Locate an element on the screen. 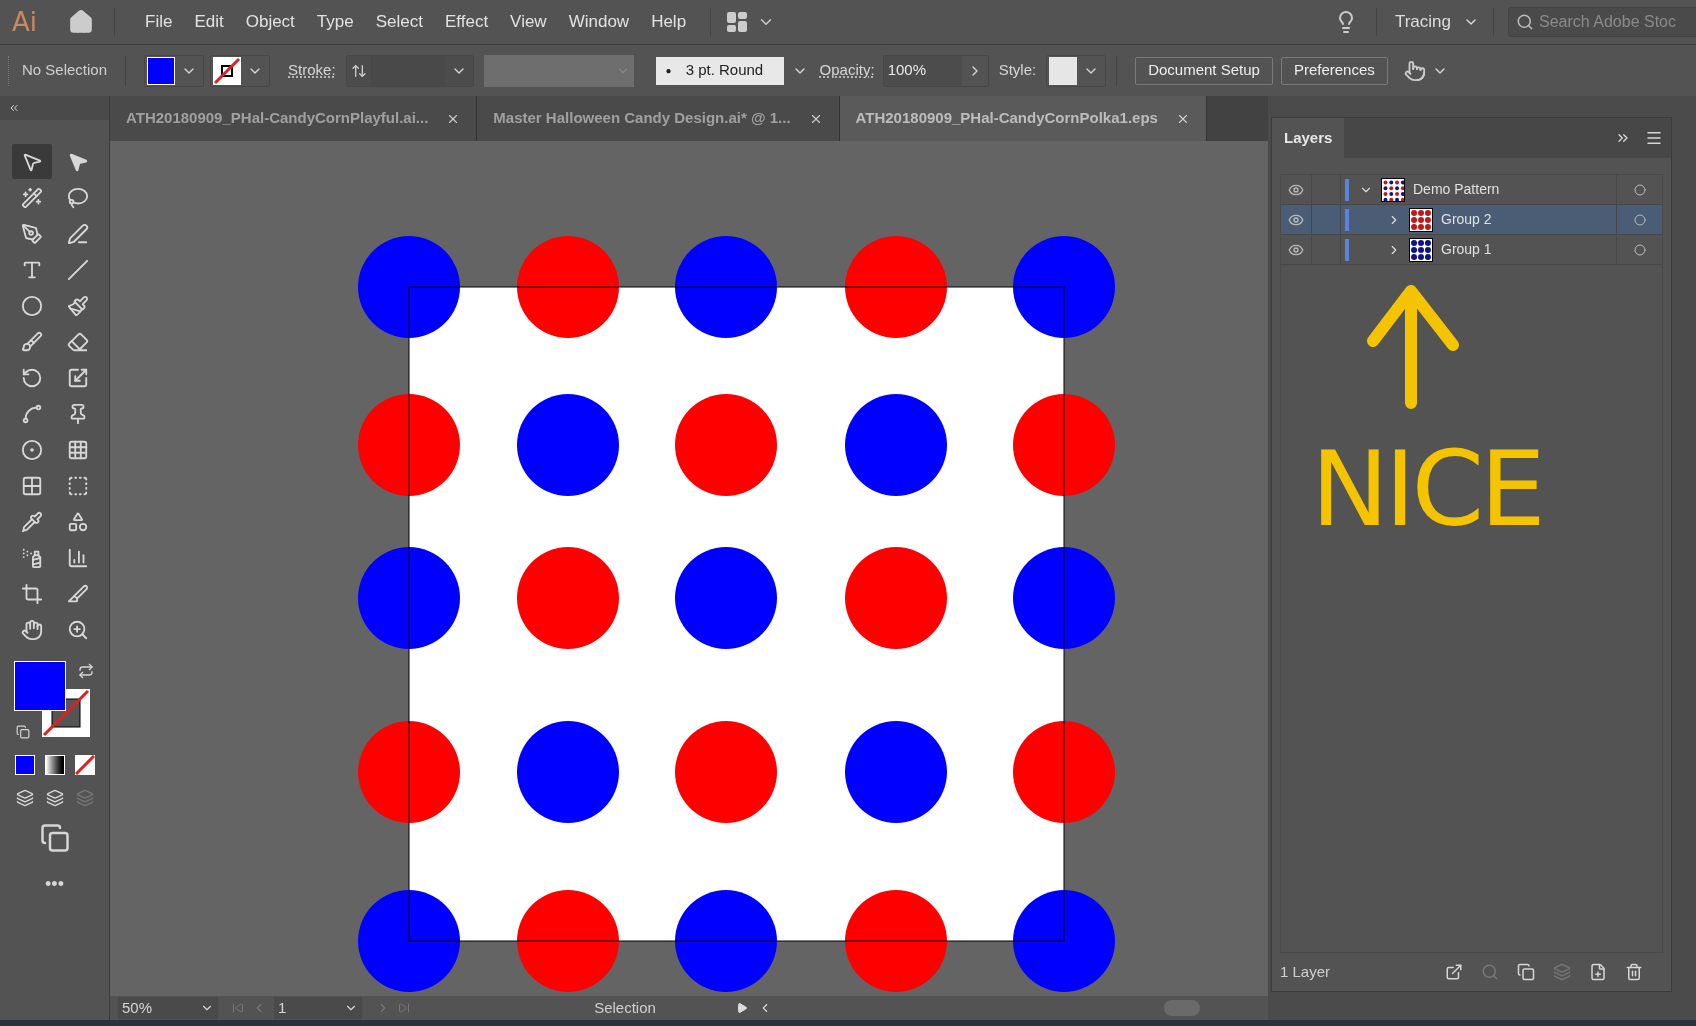 Image resolution: width=1696 pixels, height=1026 pixels. pen-icon is located at coordinates (31, 233).